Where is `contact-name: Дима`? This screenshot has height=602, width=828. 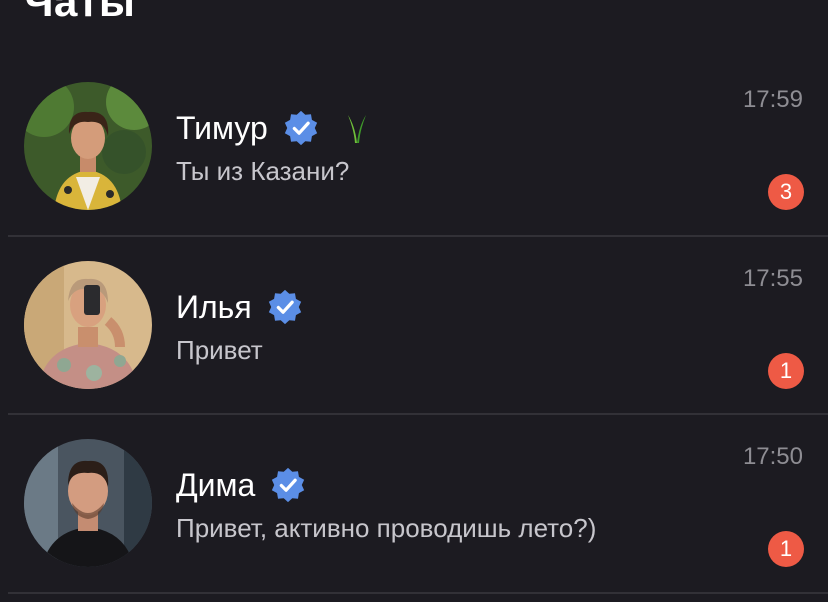 contact-name: Дима is located at coordinates (216, 484).